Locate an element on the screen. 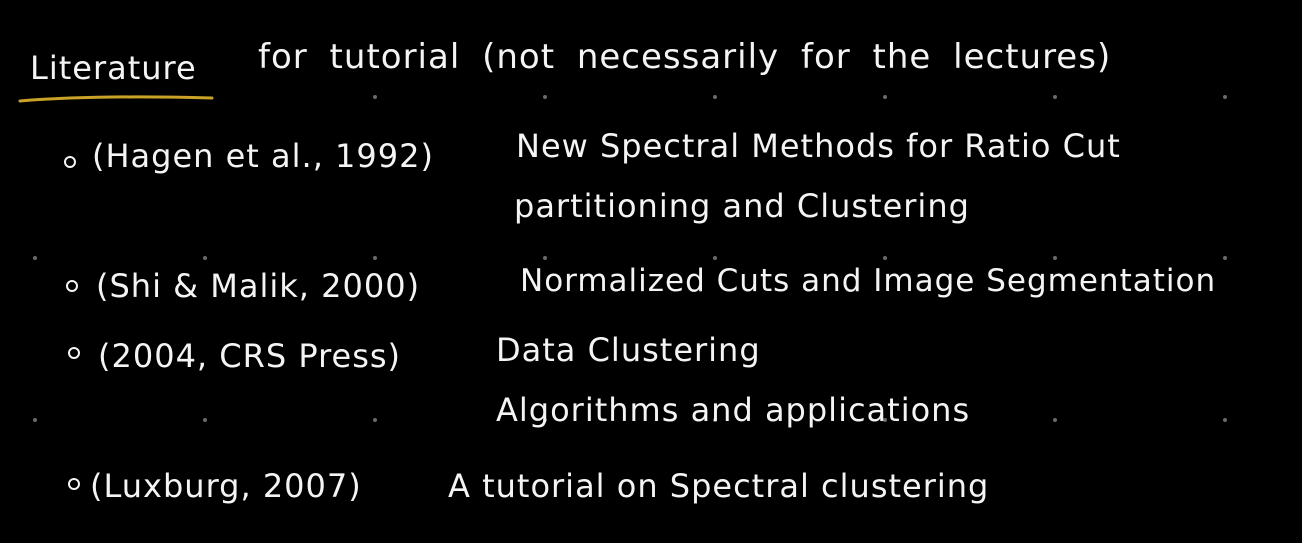 This screenshot has height=543, width=1302. heading-word: Literature is located at coordinates (113, 68).